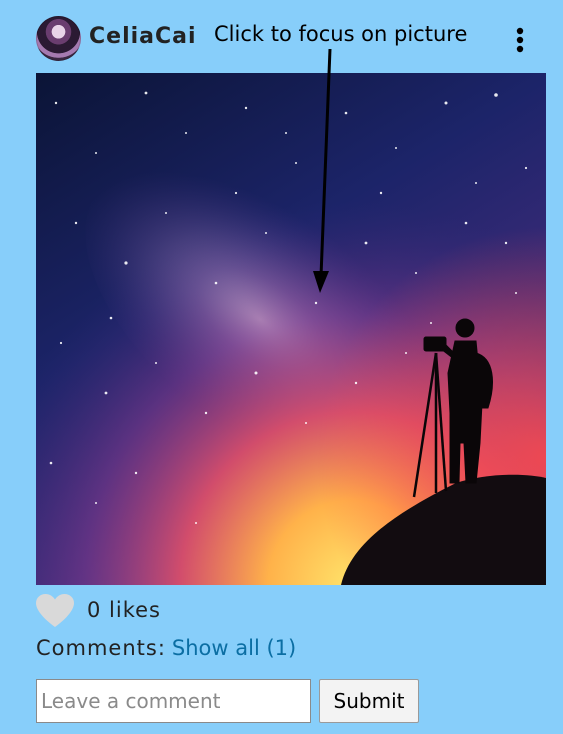 This screenshot has width=563, height=734. What do you see at coordinates (101, 648) in the screenshot?
I see `comments-label: Comments:` at bounding box center [101, 648].